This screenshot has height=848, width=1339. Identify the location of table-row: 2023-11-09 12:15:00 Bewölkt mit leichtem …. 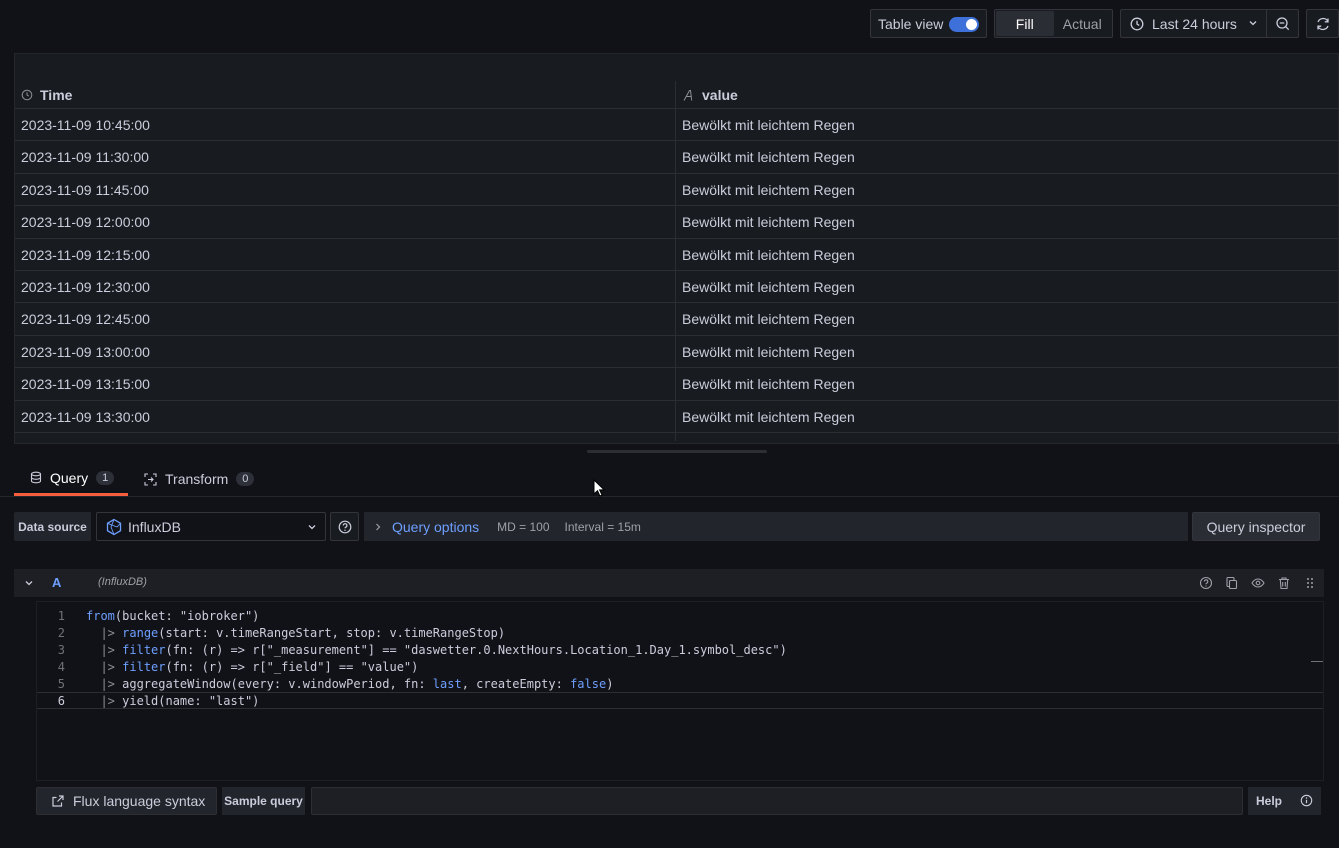
(676, 255).